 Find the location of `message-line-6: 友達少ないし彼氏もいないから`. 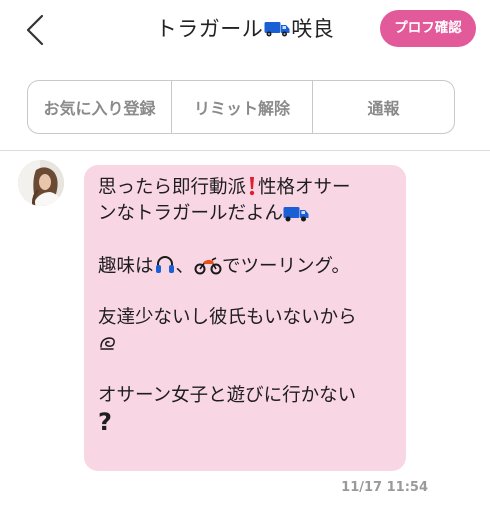

message-line-6: 友達少ないし彼氏もいないから is located at coordinates (245, 318).